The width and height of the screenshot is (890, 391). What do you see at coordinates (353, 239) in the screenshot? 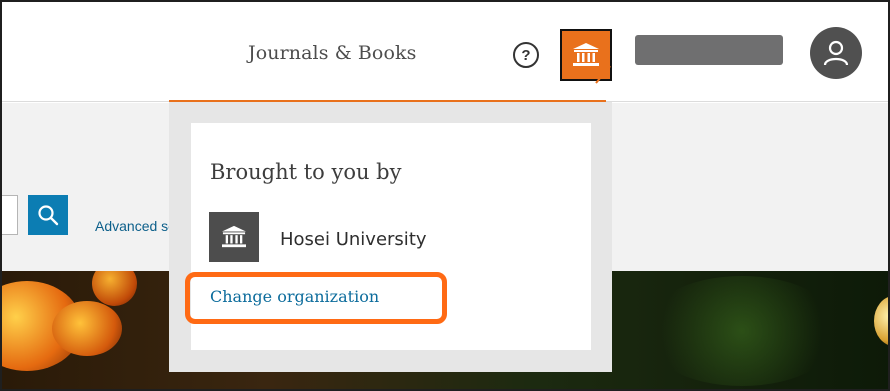
I see `organization-name: Hosei University` at bounding box center [353, 239].